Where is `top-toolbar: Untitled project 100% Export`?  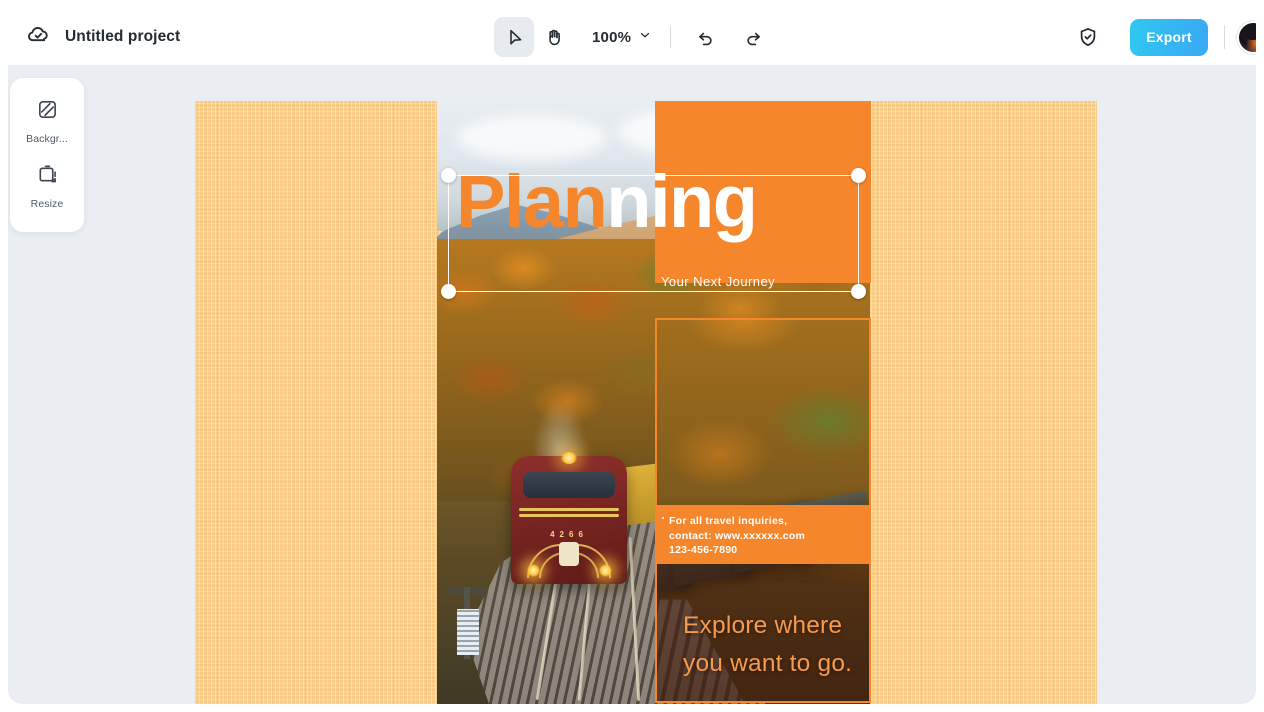
top-toolbar: Untitled project 100% Export is located at coordinates (632, 36).